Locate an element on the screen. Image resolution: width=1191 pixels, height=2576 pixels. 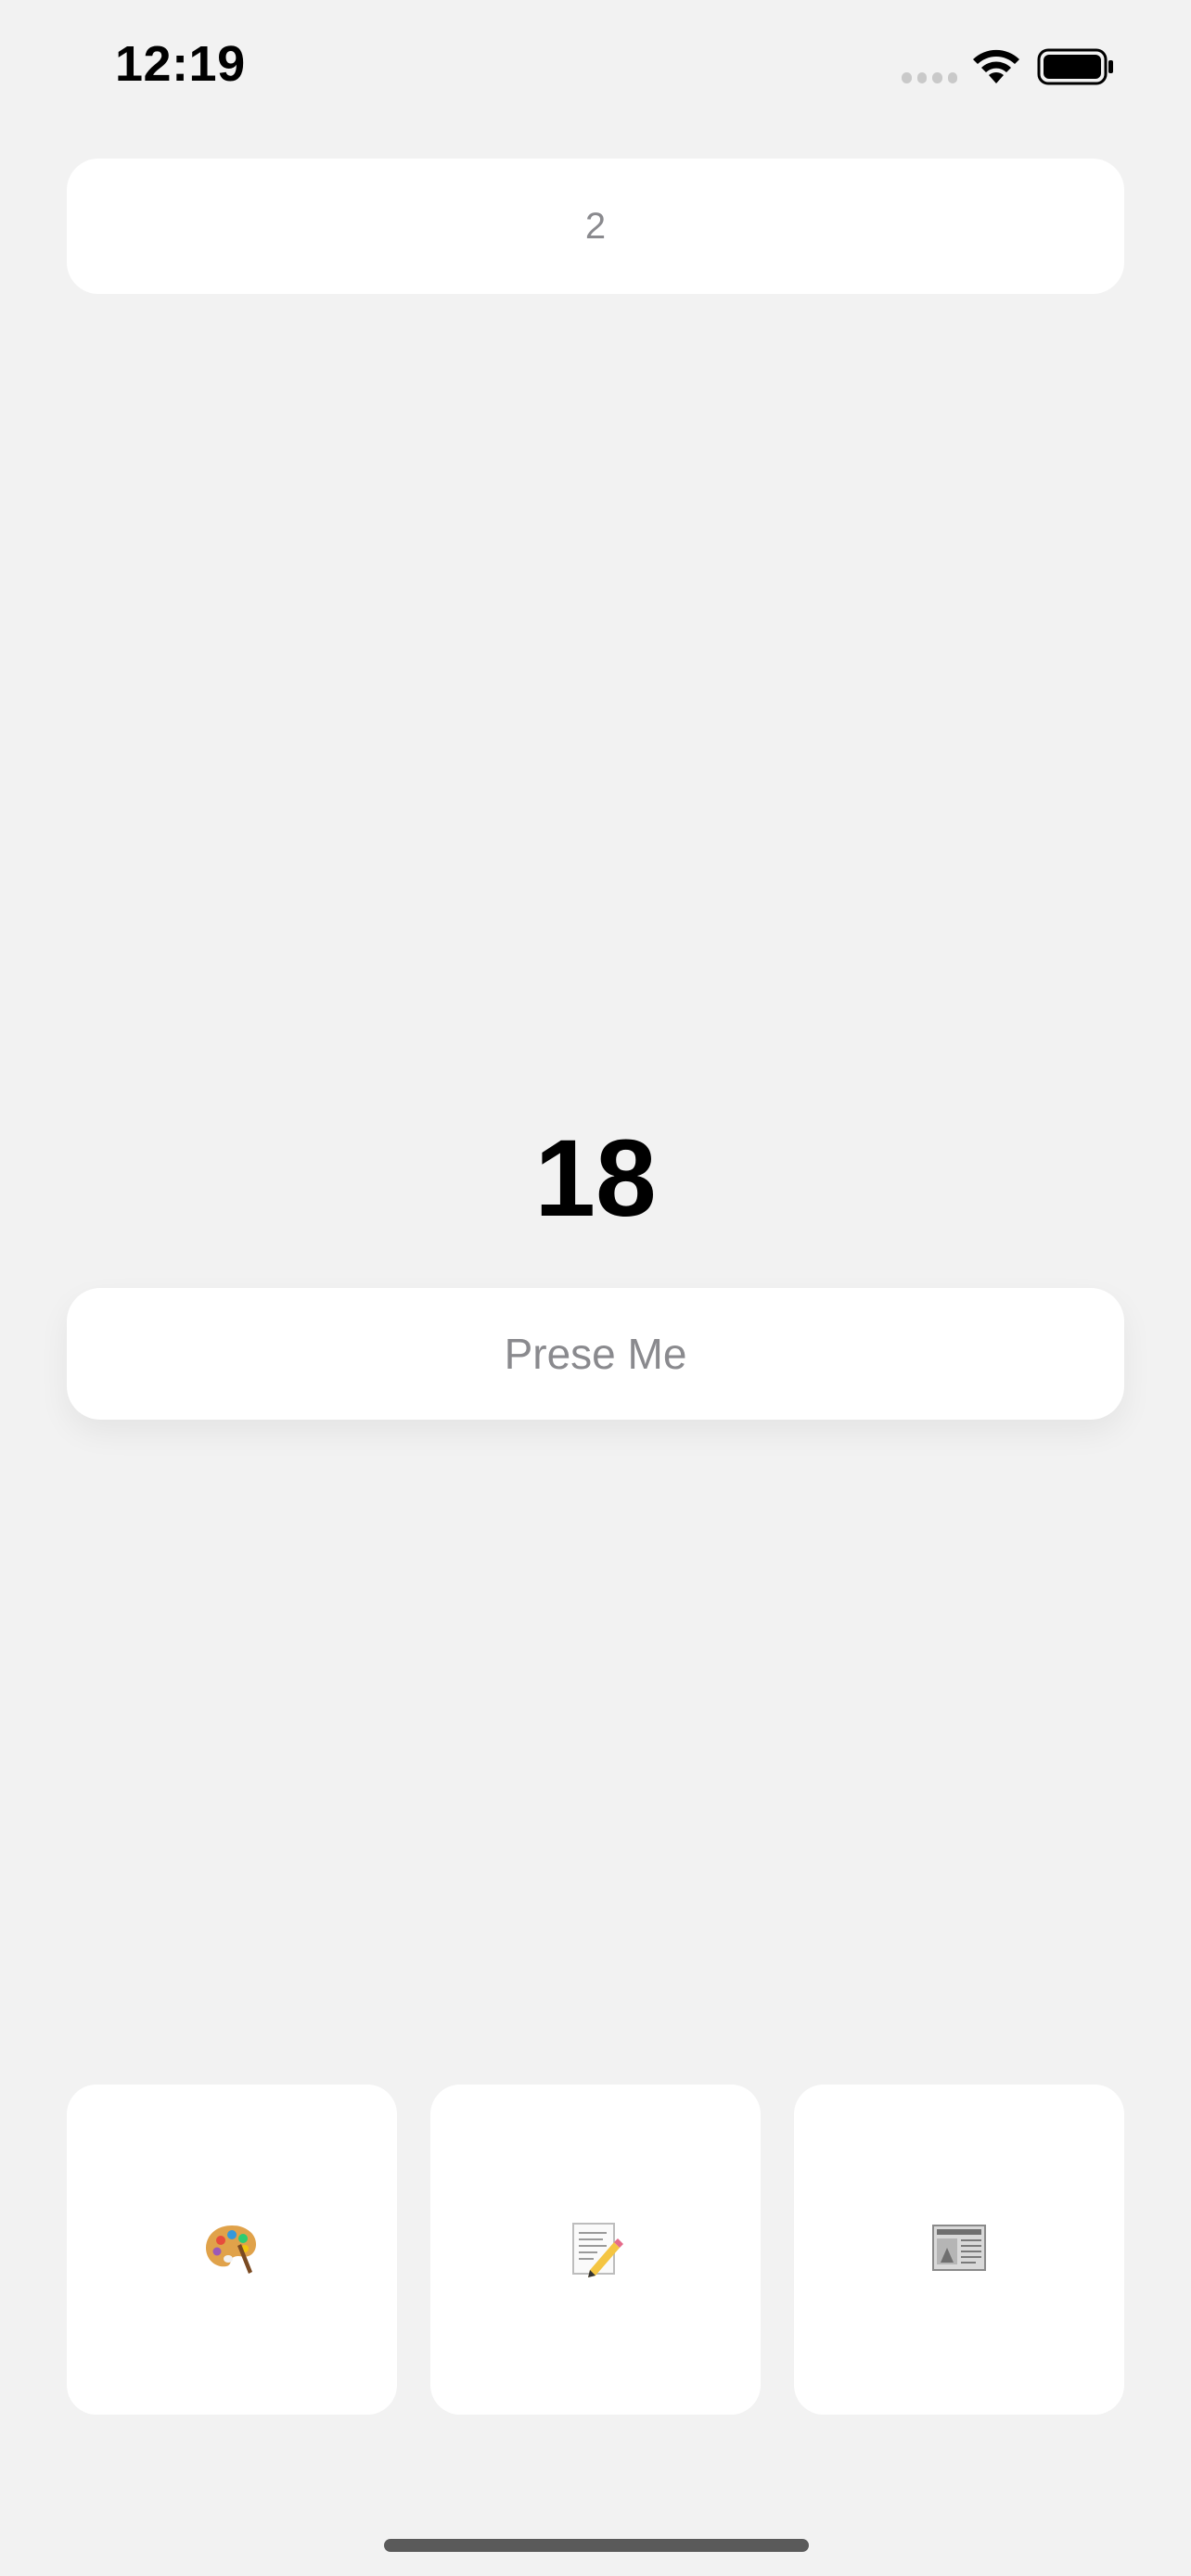
value-field-text: 2 is located at coordinates (595, 226).